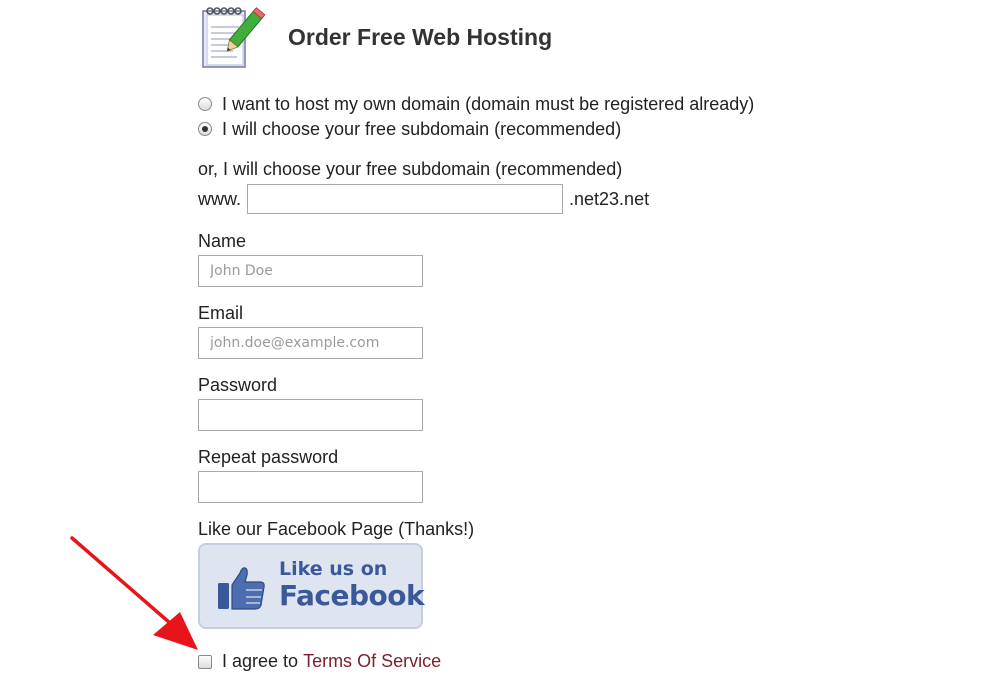 Image resolution: width=1000 pixels, height=683 pixels. I want to click on name-label: Name, so click(222, 241).